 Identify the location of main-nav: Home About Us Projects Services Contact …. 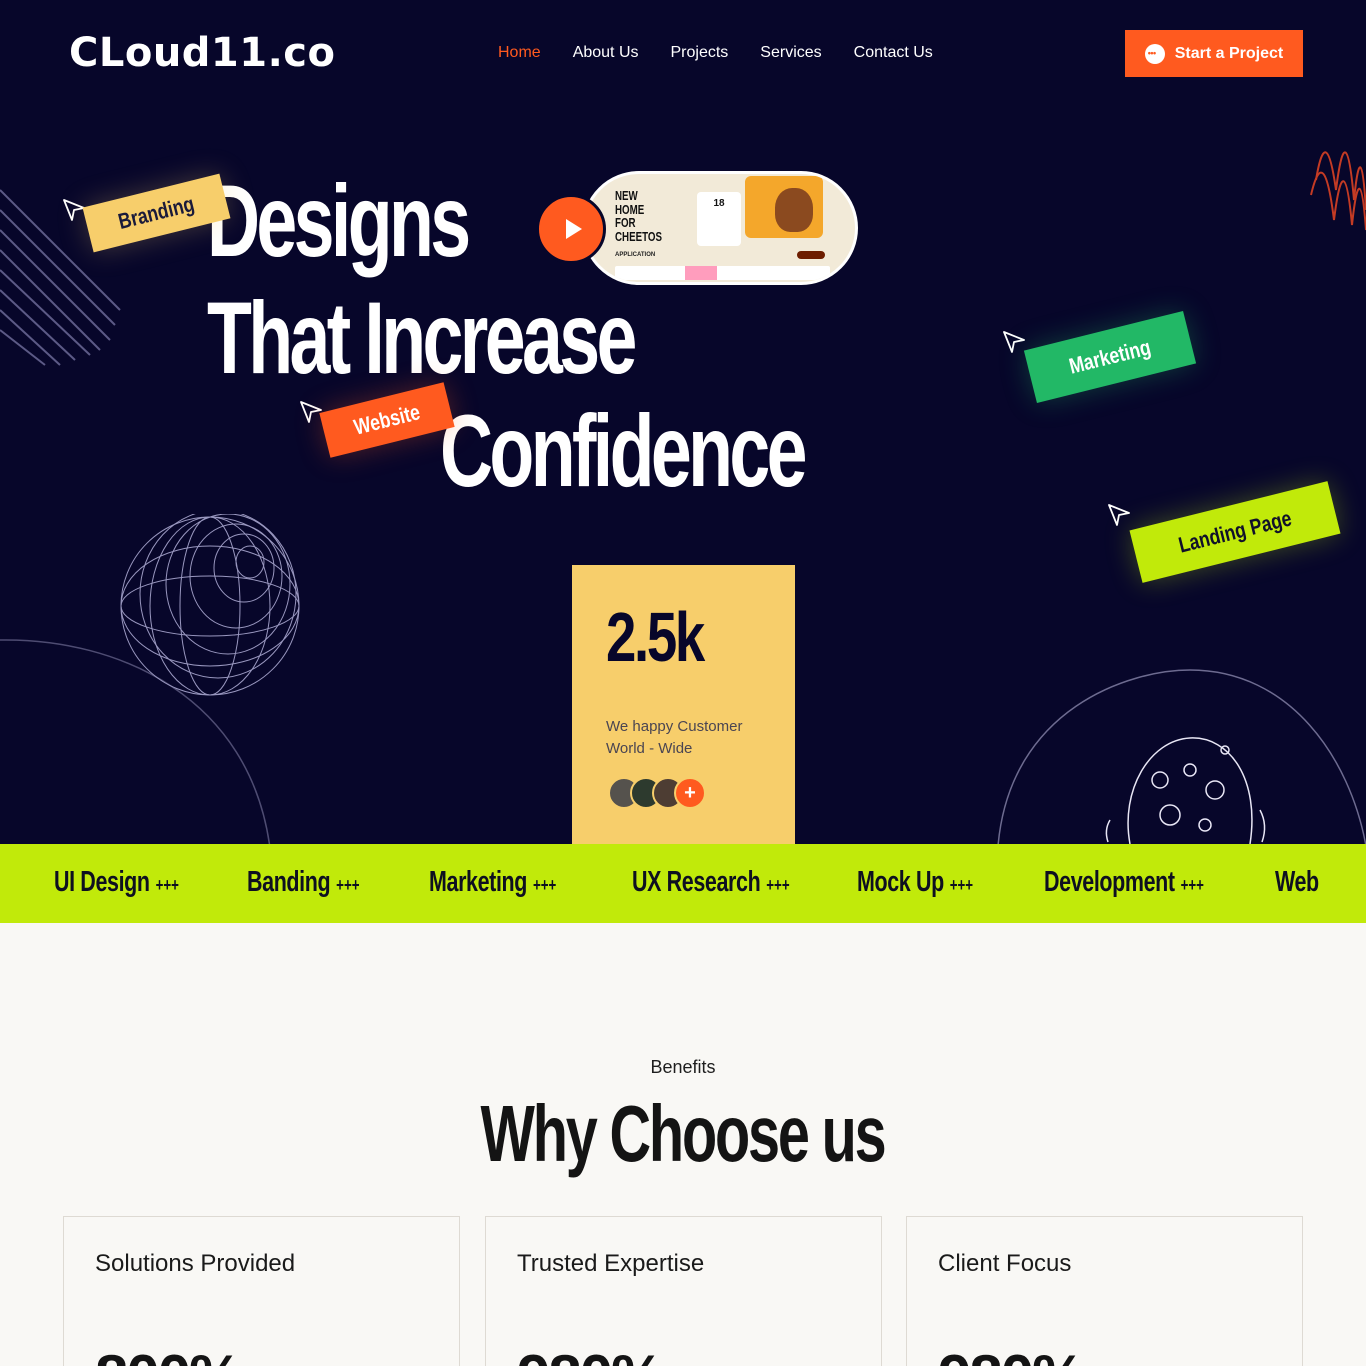
(715, 53).